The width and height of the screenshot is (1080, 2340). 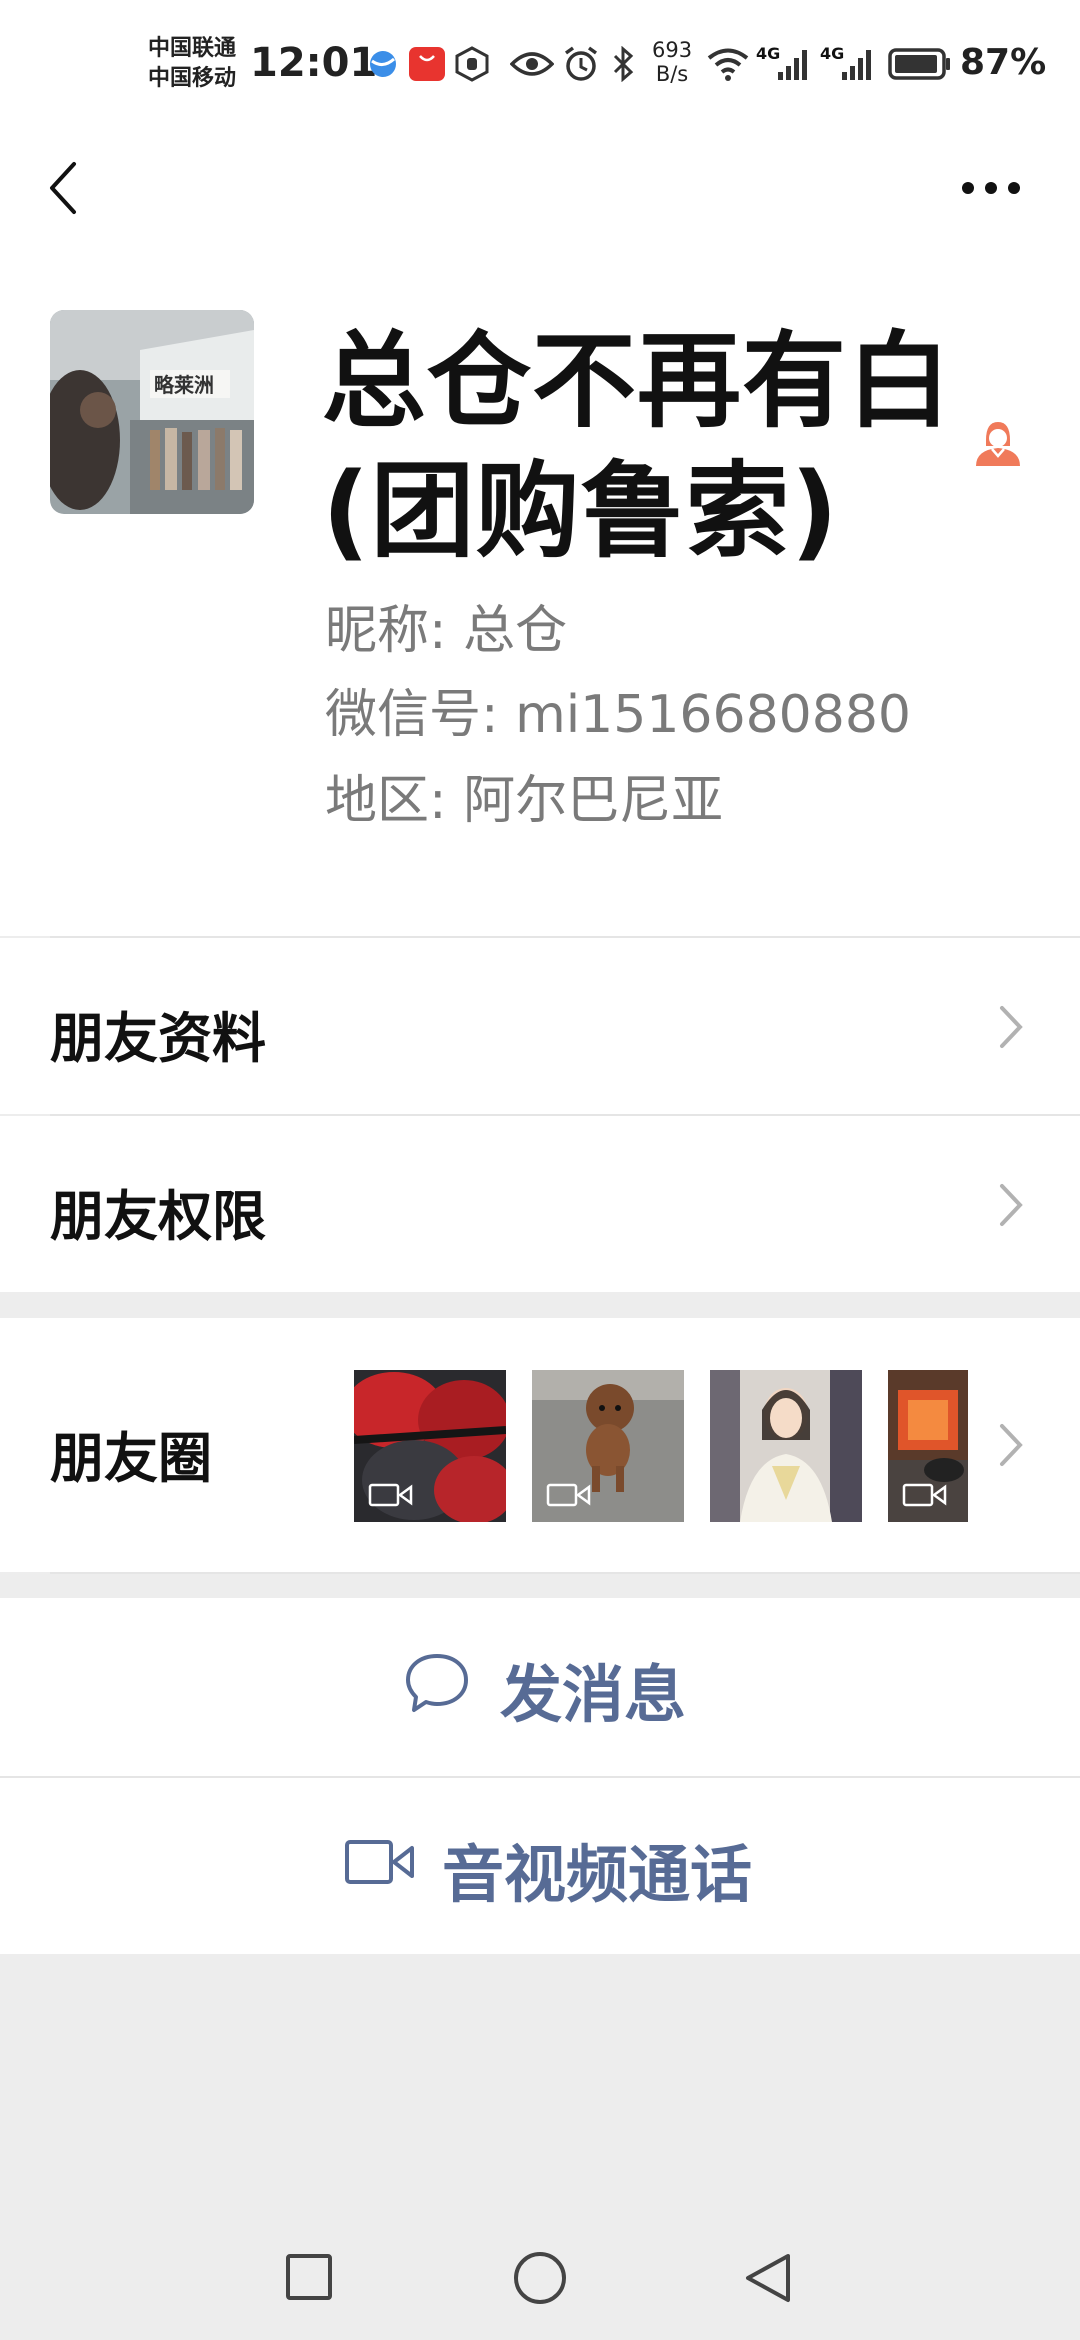 I want to click on wechat-id-line: 微信号: mi1516680880, so click(x=618, y=715).